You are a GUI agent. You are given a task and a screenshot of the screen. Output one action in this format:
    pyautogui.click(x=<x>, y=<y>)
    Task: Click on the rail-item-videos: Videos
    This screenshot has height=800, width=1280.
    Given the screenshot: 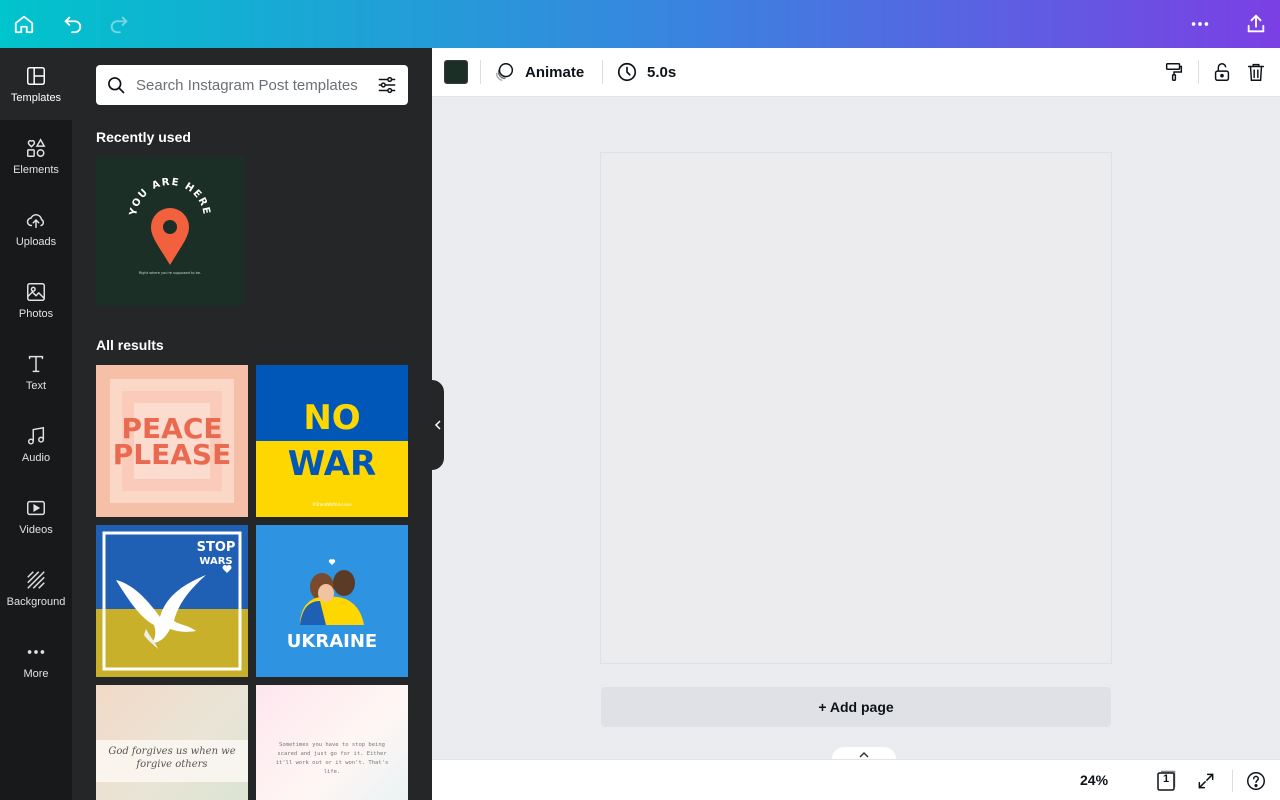 What is the action you would take?
    pyautogui.click(x=36, y=516)
    